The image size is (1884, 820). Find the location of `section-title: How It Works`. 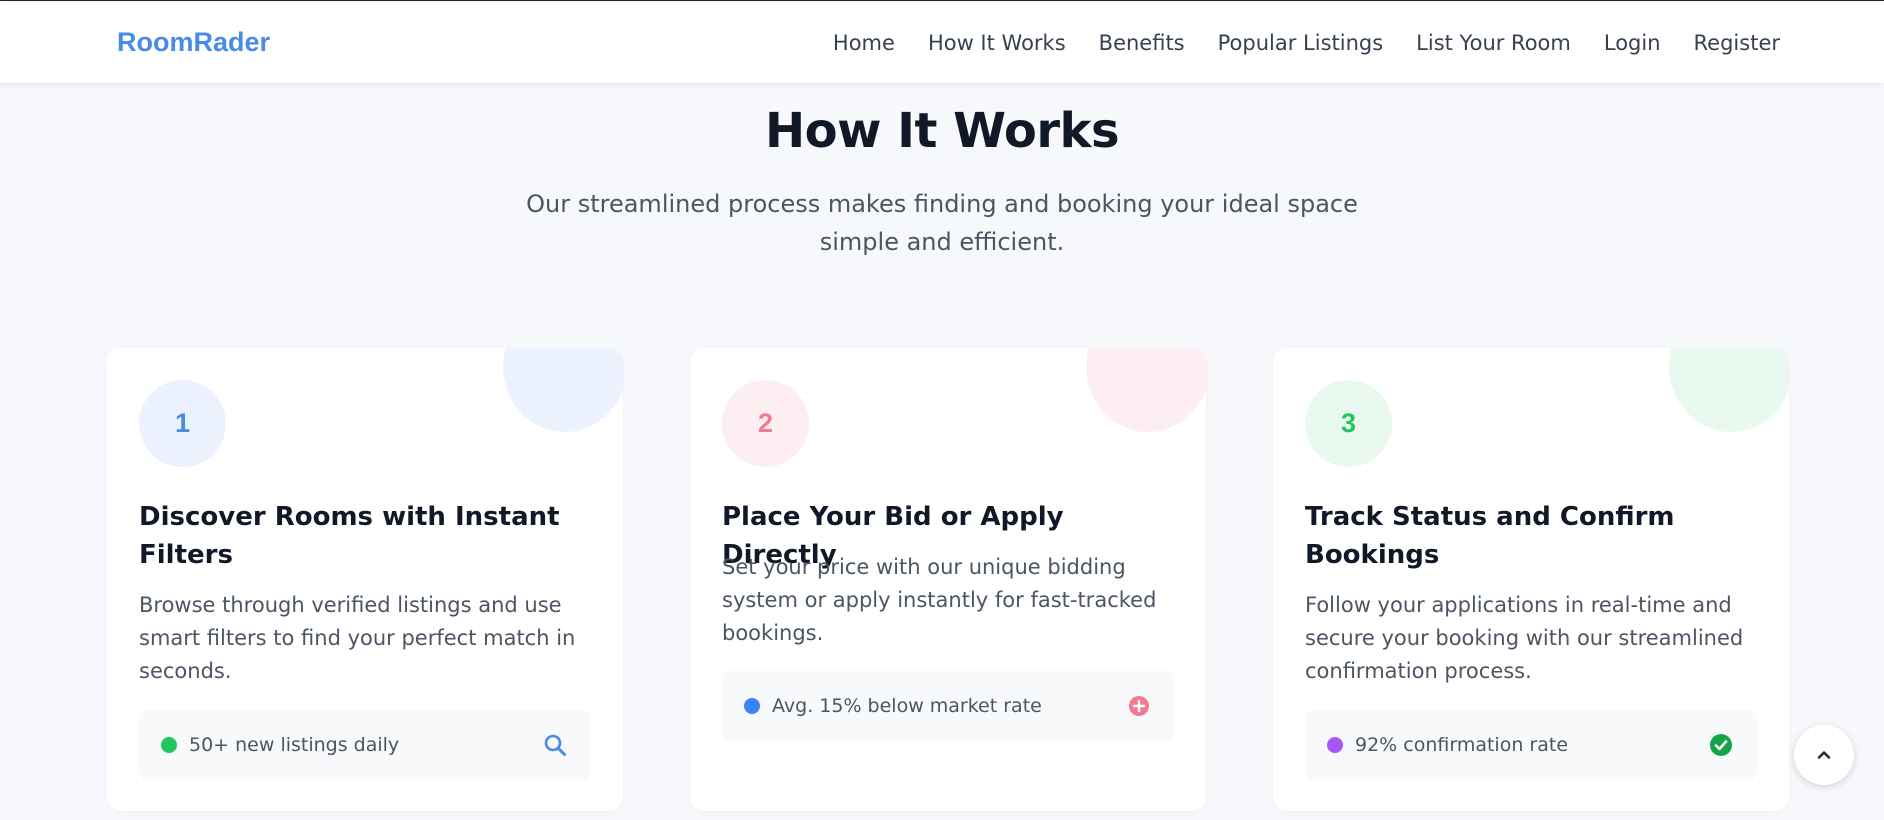

section-title: How It Works is located at coordinates (942, 131).